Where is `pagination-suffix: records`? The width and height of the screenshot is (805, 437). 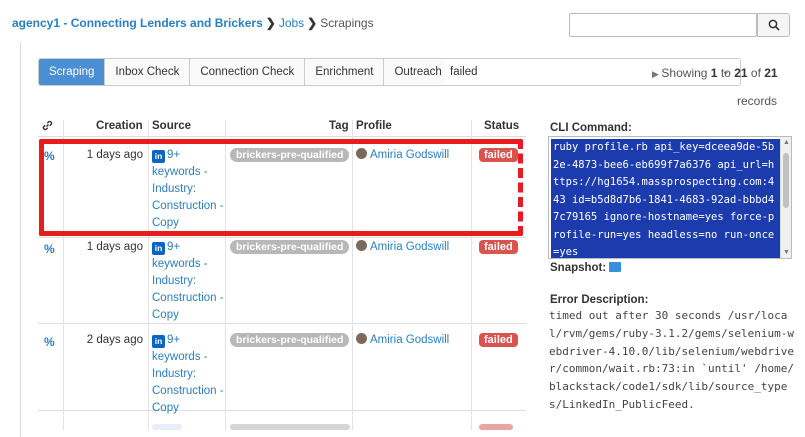 pagination-suffix: records is located at coordinates (757, 101).